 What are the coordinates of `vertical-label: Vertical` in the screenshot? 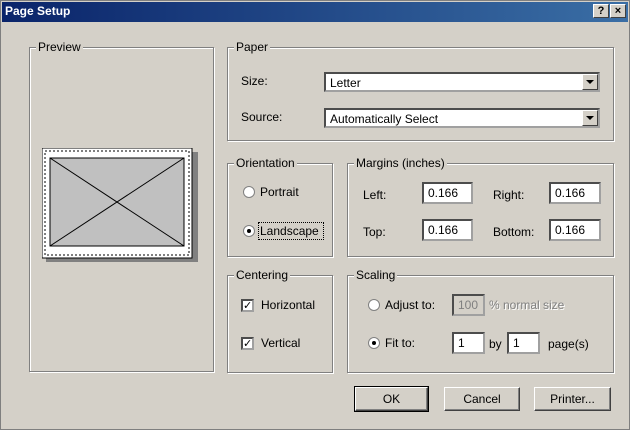 It's located at (280, 343).